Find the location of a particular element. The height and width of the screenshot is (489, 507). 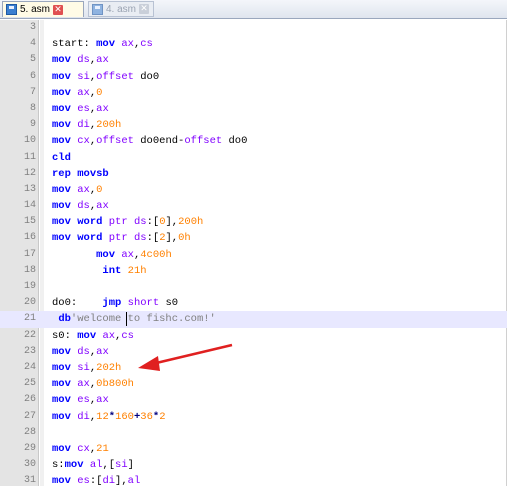

code-token: 0 is located at coordinates (99, 92).